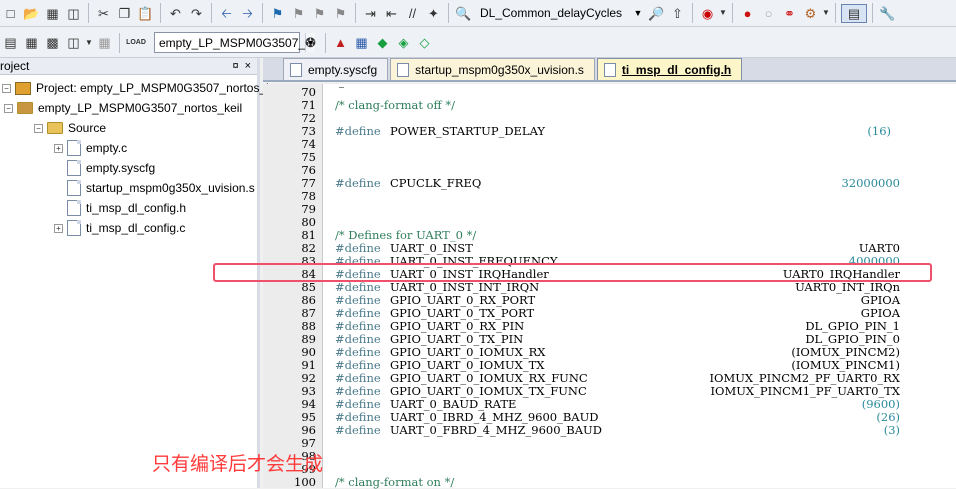 This screenshot has width=956, height=489. Describe the element at coordinates (747, 13) in the screenshot. I see `breakpoint-icon: ●` at that location.